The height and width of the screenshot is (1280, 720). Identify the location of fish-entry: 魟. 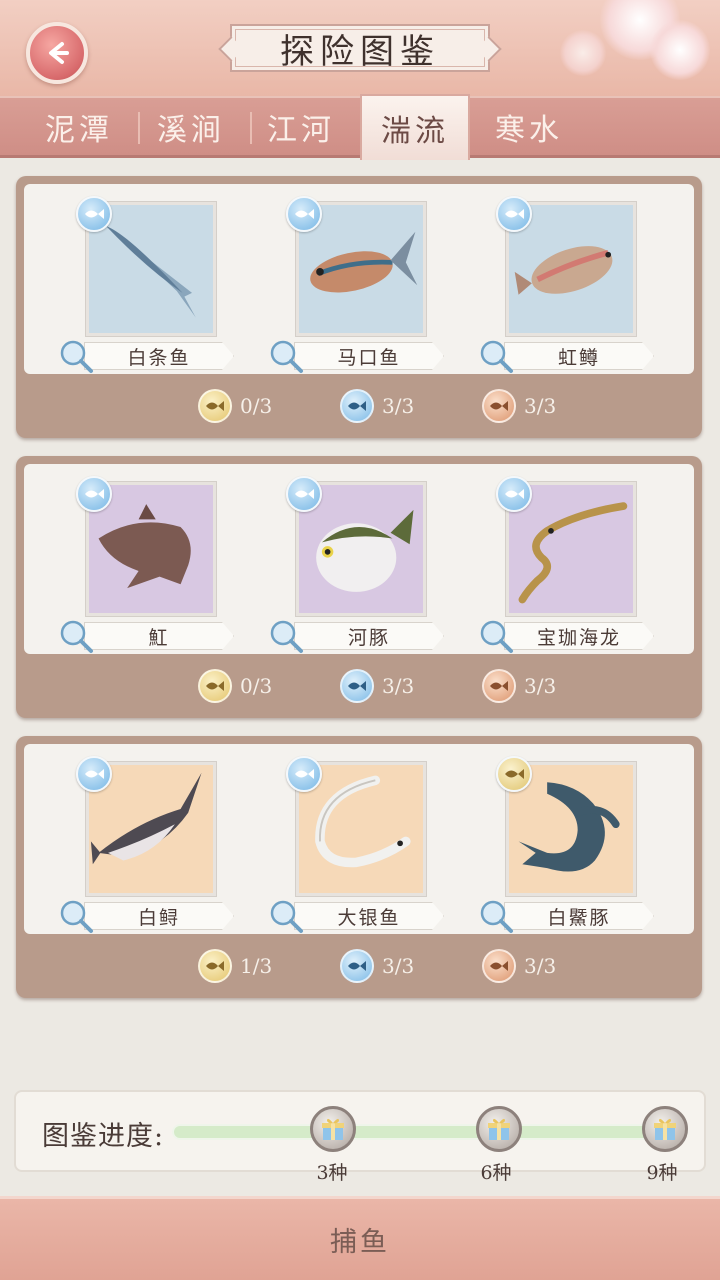
(129, 559).